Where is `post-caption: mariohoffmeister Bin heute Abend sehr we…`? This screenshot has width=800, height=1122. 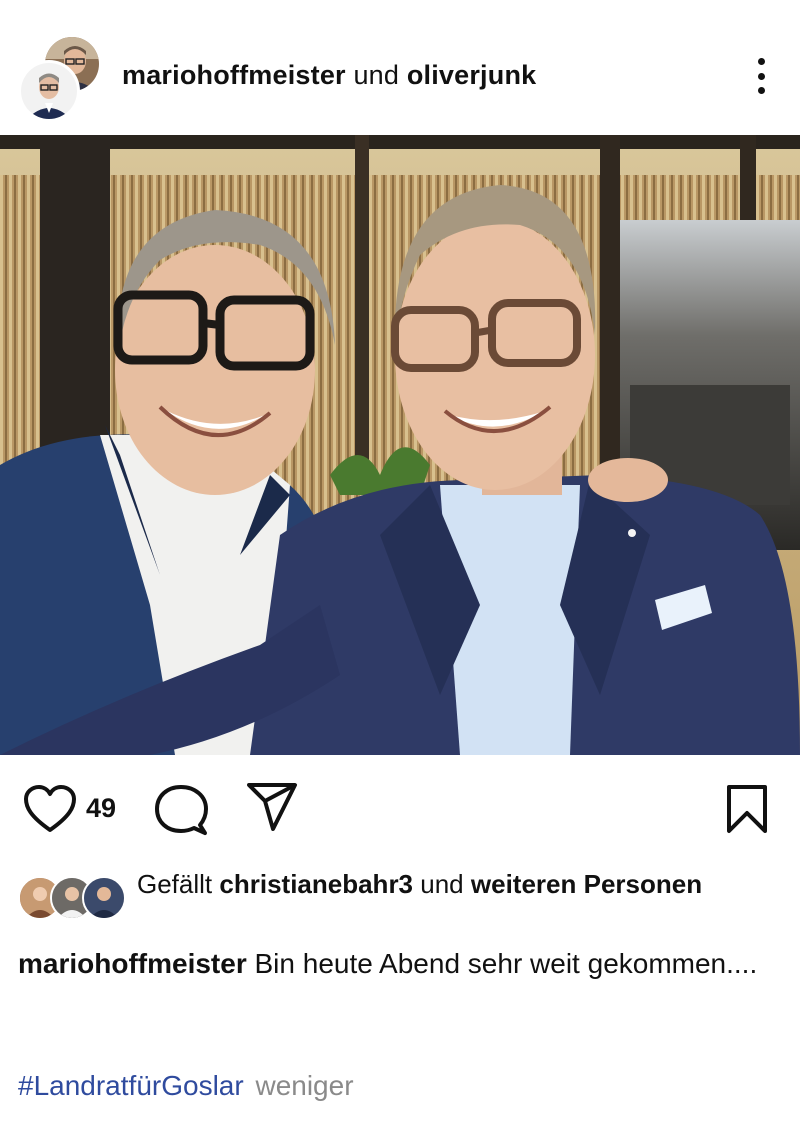 post-caption: mariohoffmeister Bin heute Abend sehr we… is located at coordinates (398, 964).